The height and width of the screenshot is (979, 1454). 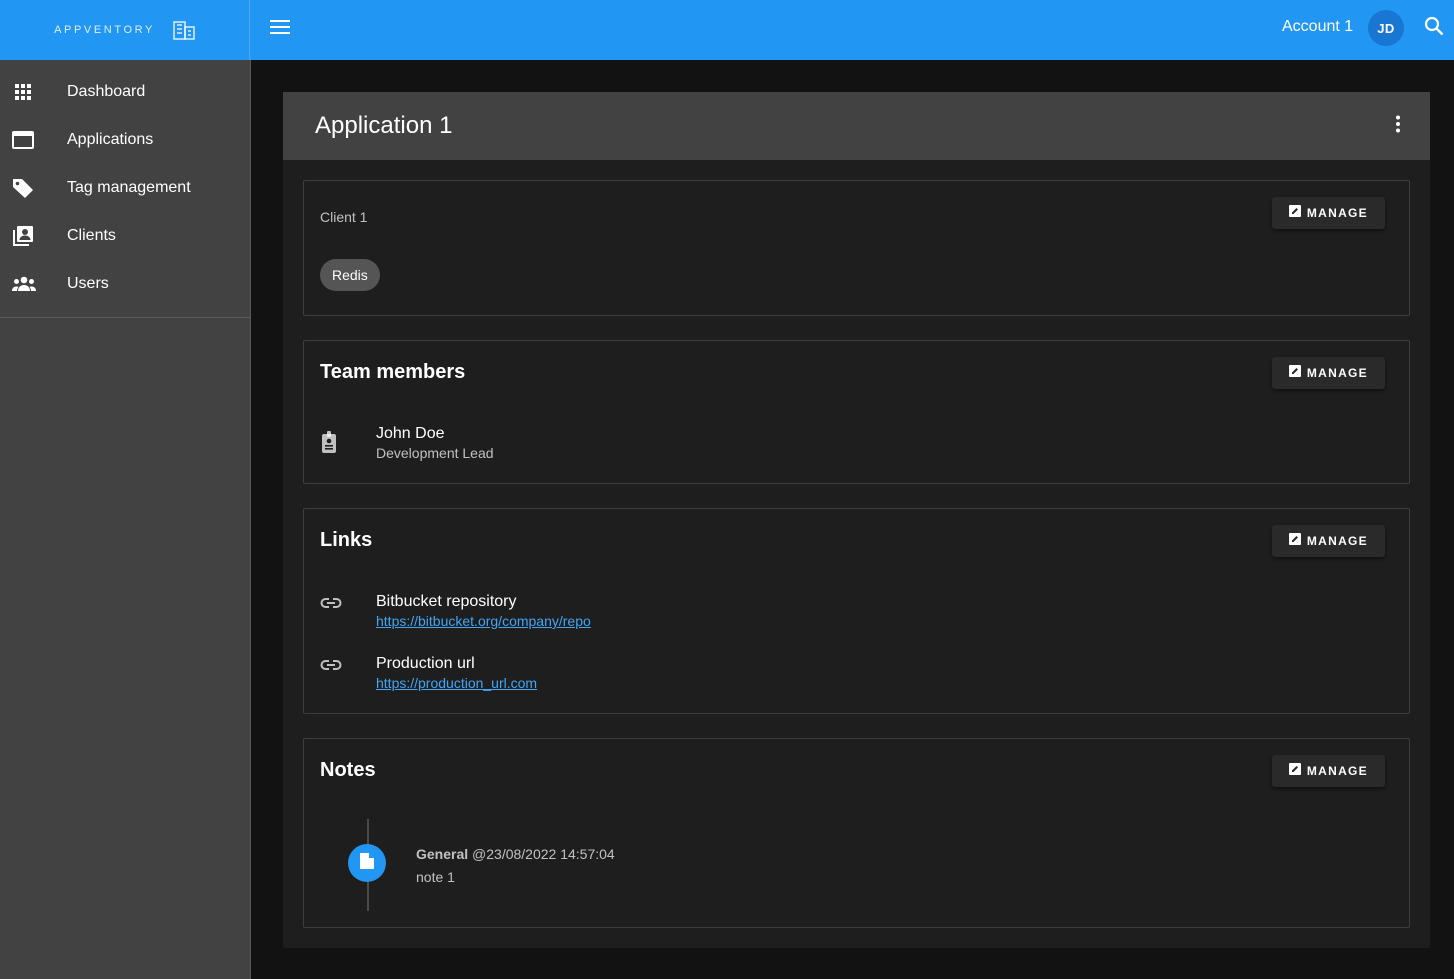 I want to click on manage-links-button: MANAGE, so click(x=1328, y=541).